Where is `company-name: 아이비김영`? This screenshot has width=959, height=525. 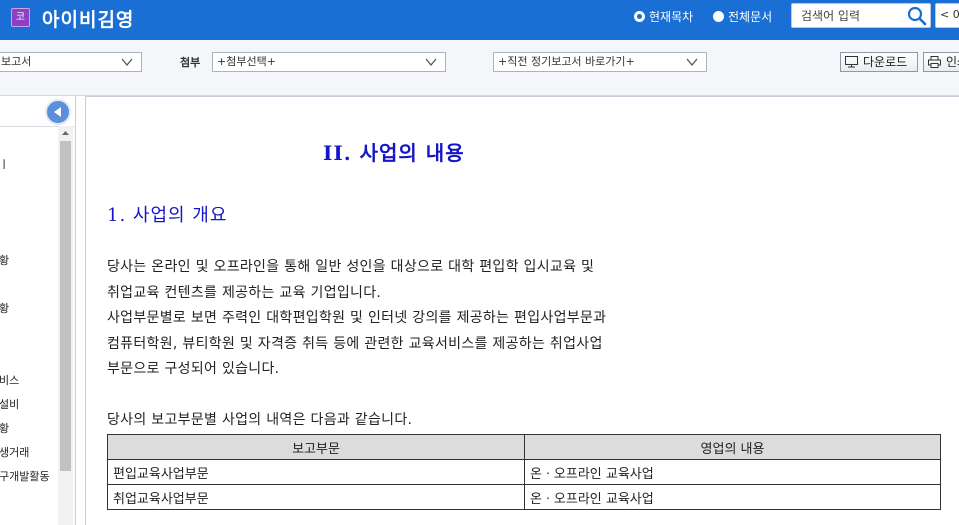 company-name: 아이비김영 is located at coordinates (88, 20).